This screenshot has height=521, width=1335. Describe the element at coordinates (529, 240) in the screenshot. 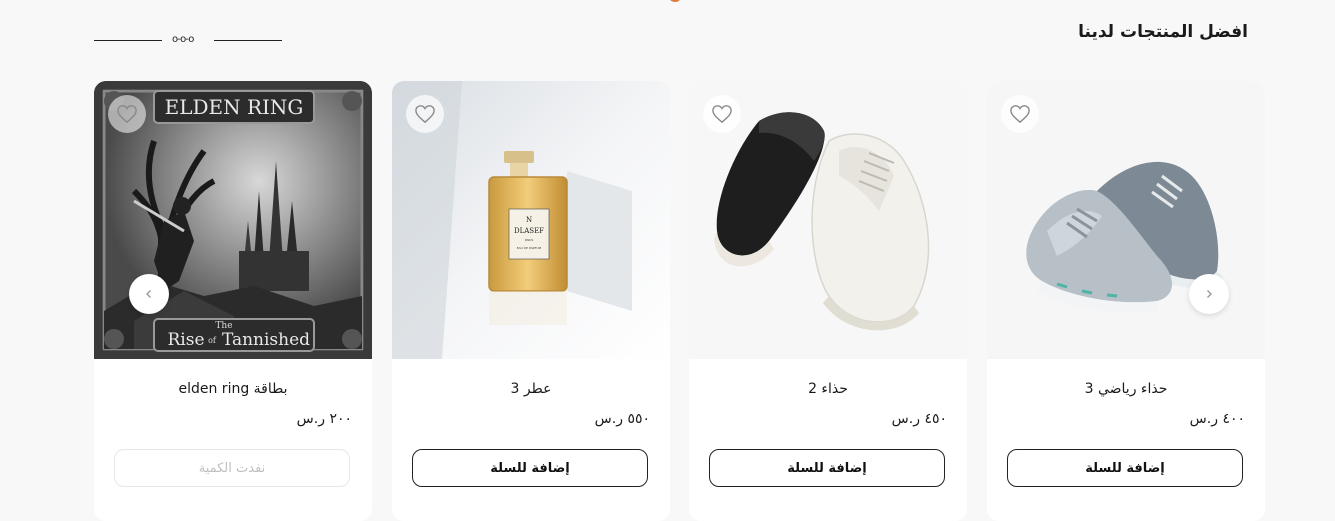

I see `perfume-label-paris: PARIS` at that location.